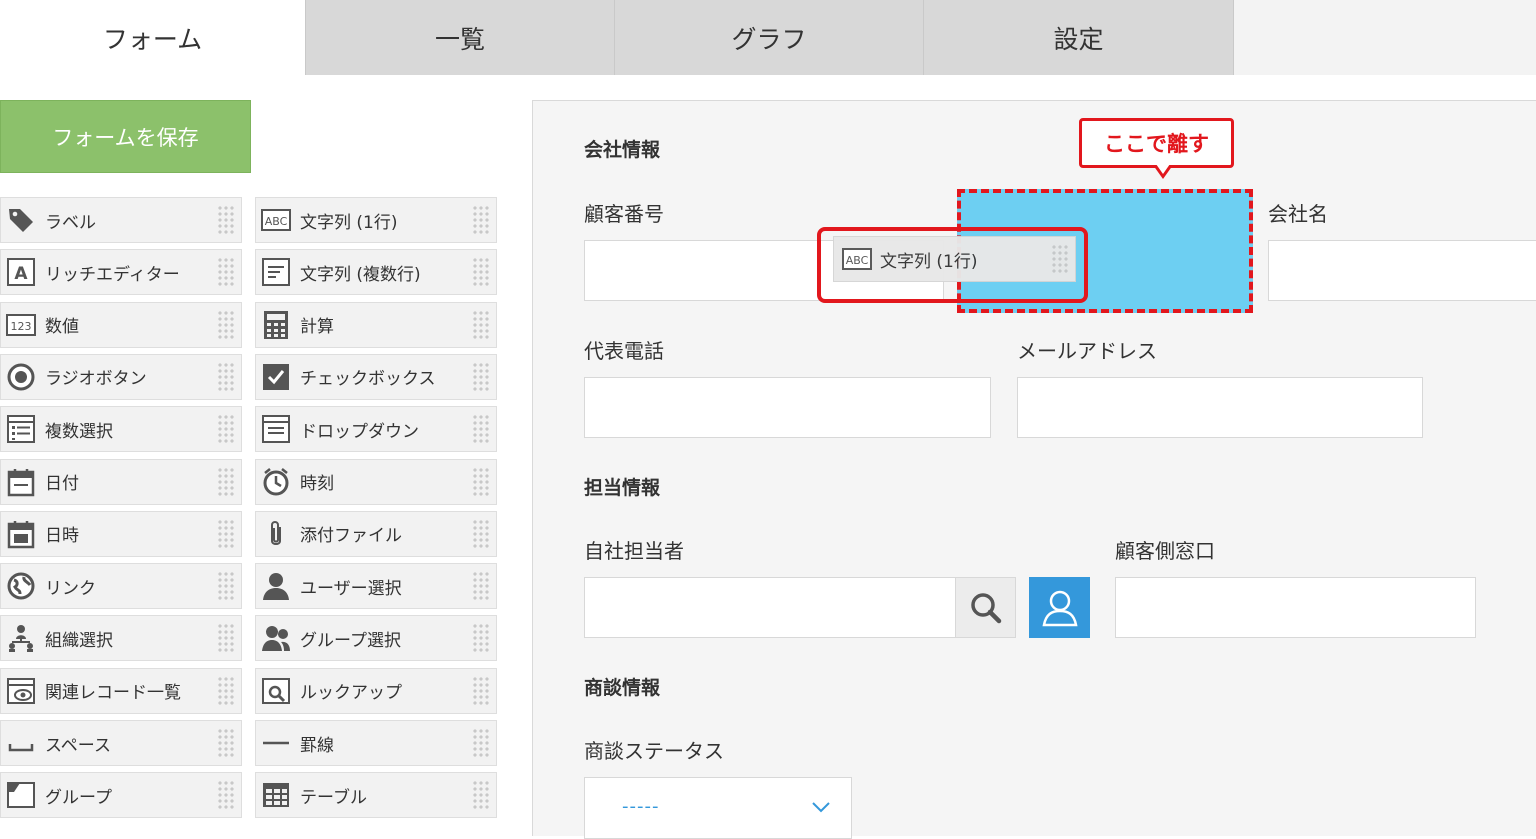 This screenshot has width=1536, height=839. Describe the element at coordinates (121, 795) in the screenshot. I see `palette-item-group-frame: グループ` at that location.